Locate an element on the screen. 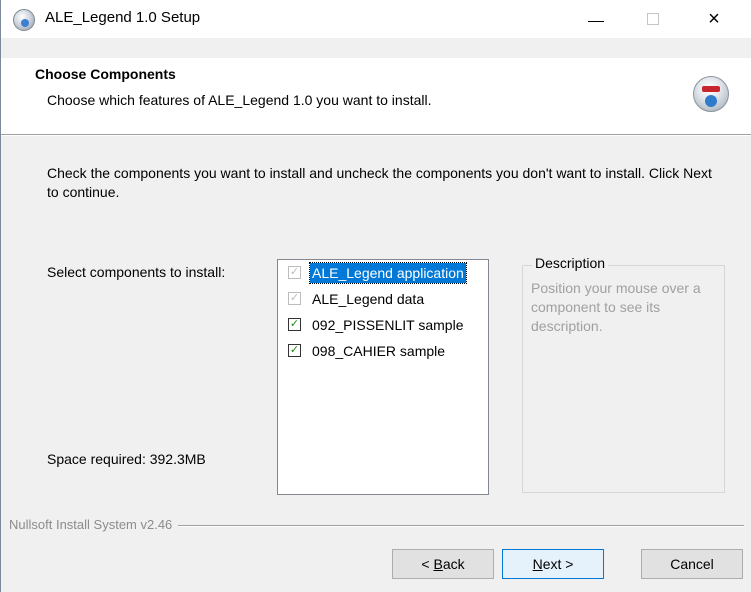  close-button: × is located at coordinates (714, 19).